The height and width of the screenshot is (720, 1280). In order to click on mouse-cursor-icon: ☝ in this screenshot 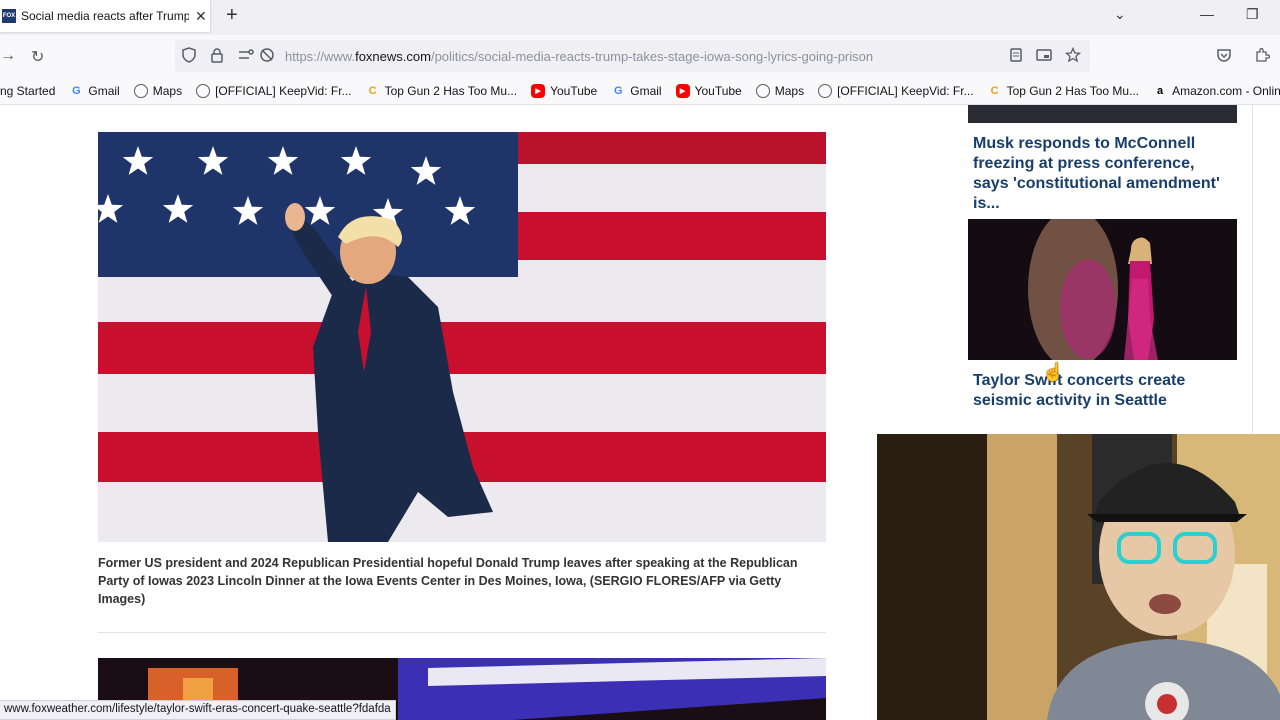, I will do `click(1053, 372)`.